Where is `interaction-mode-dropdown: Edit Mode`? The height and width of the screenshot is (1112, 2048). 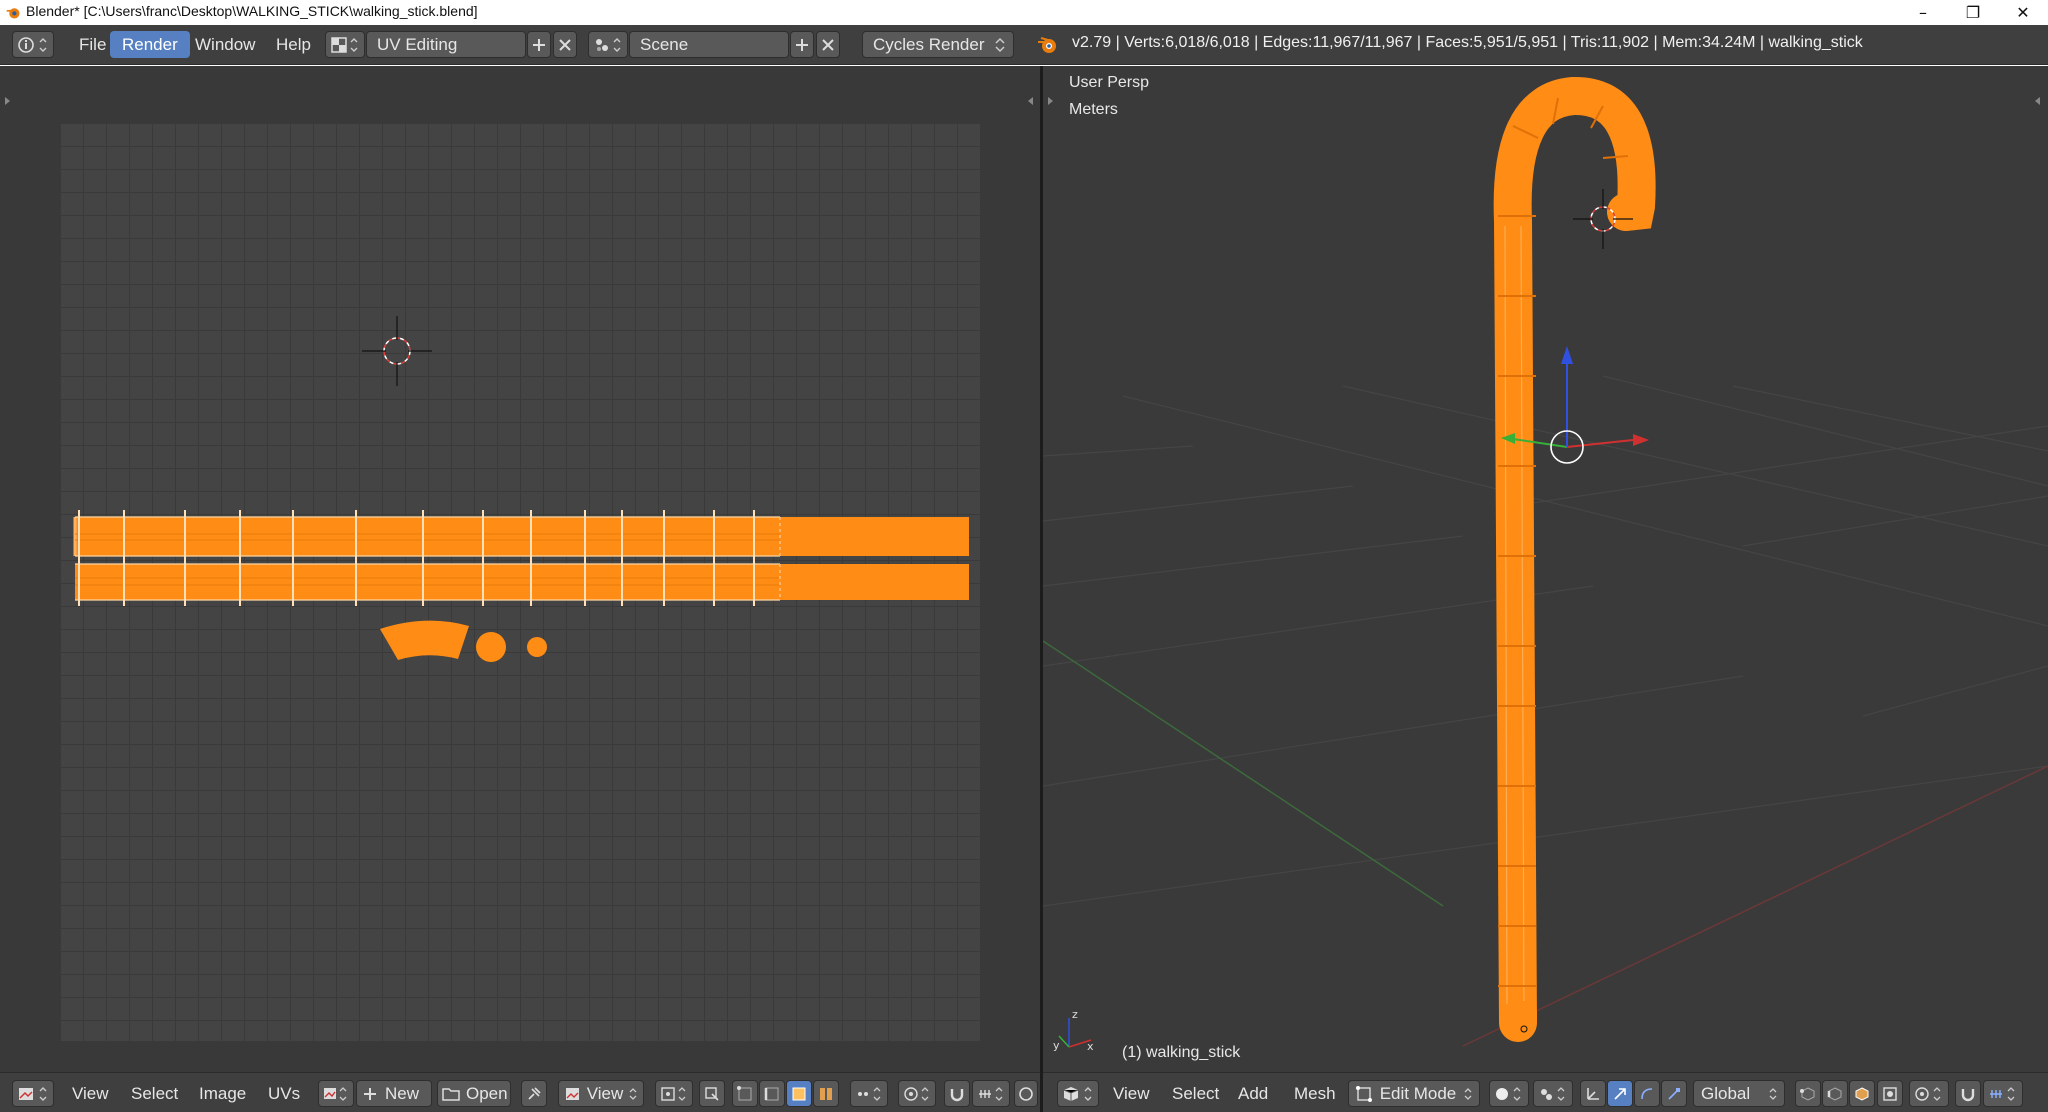 interaction-mode-dropdown: Edit Mode is located at coordinates (1414, 1093).